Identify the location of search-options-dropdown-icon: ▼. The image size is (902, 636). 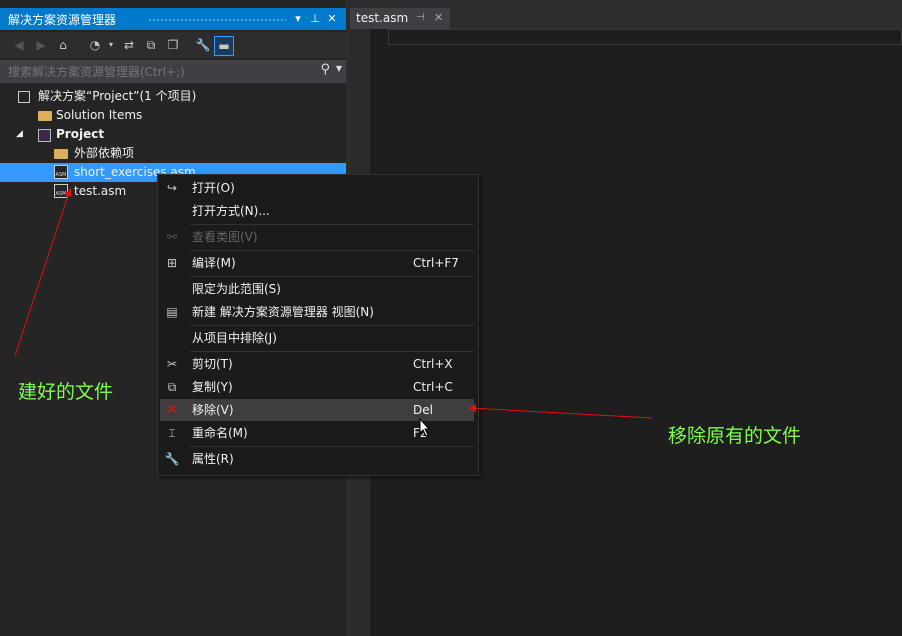
(339, 68).